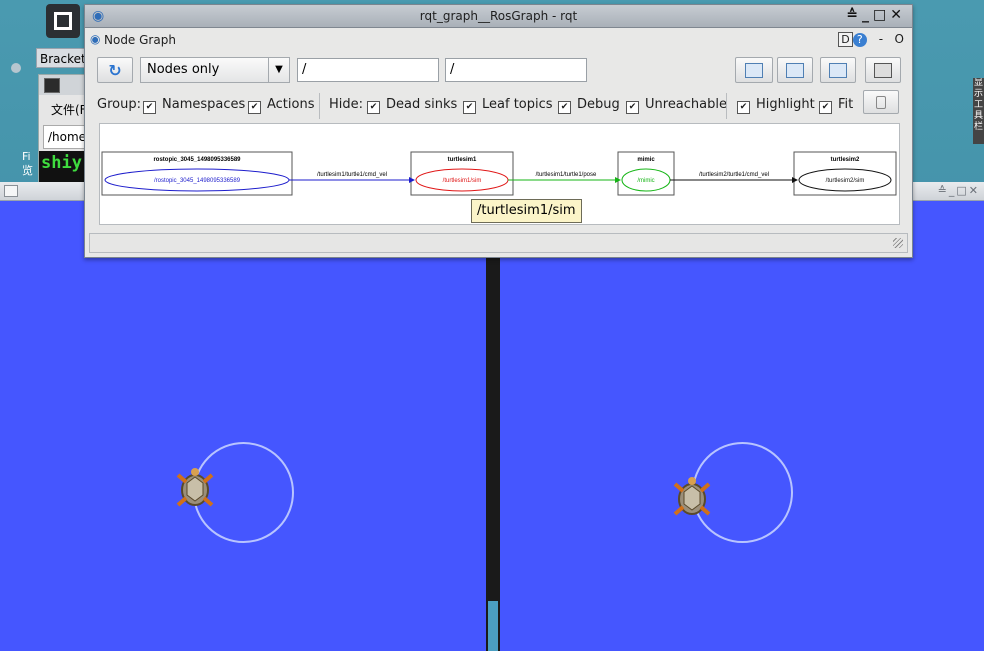 The height and width of the screenshot is (651, 984). Describe the element at coordinates (498, 243) in the screenshot. I see `status-bar` at that location.